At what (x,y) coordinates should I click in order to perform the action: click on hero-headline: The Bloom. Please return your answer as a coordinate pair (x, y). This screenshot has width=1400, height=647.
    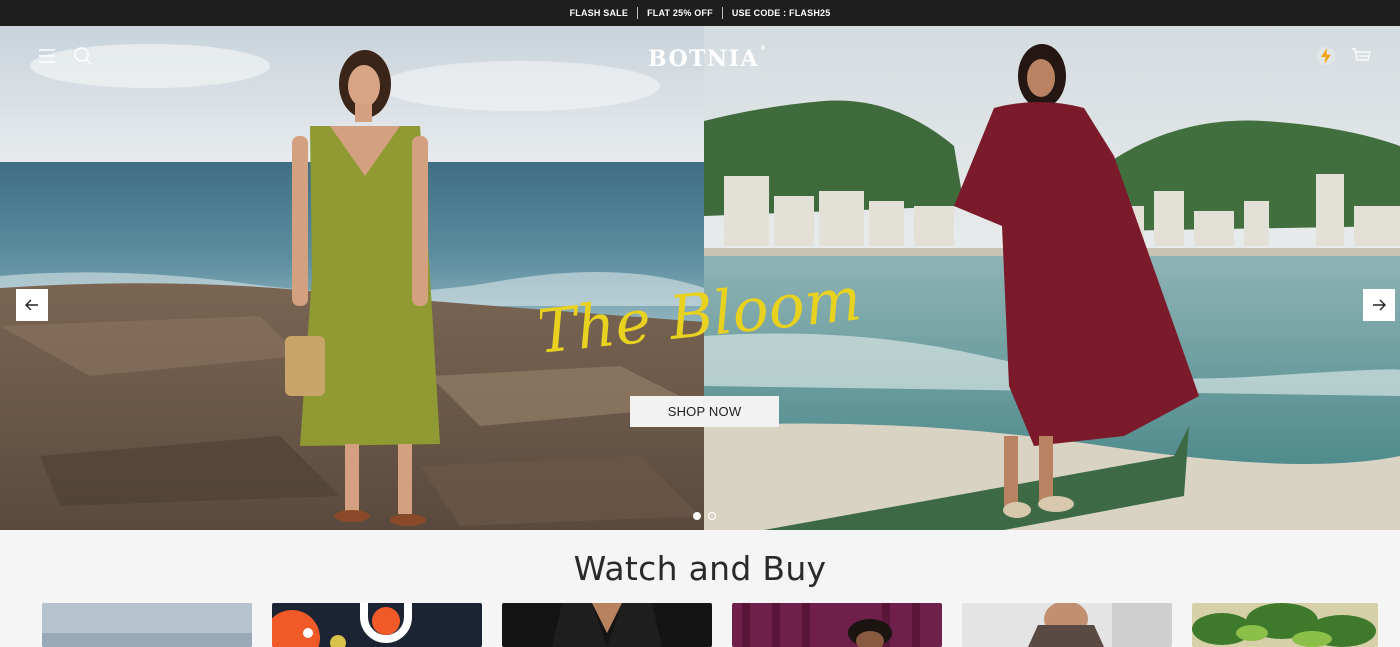
    Looking at the image, I should click on (702, 317).